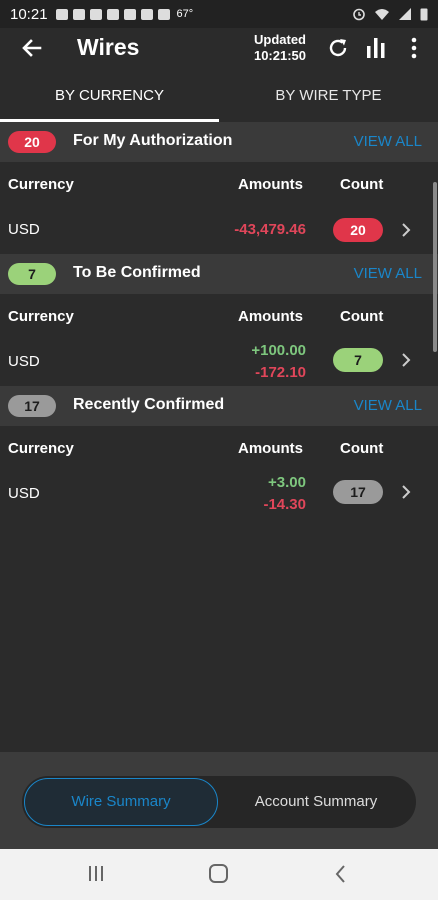 The height and width of the screenshot is (900, 438). I want to click on app-bar: Wires Updated 10:21:50, so click(219, 49).